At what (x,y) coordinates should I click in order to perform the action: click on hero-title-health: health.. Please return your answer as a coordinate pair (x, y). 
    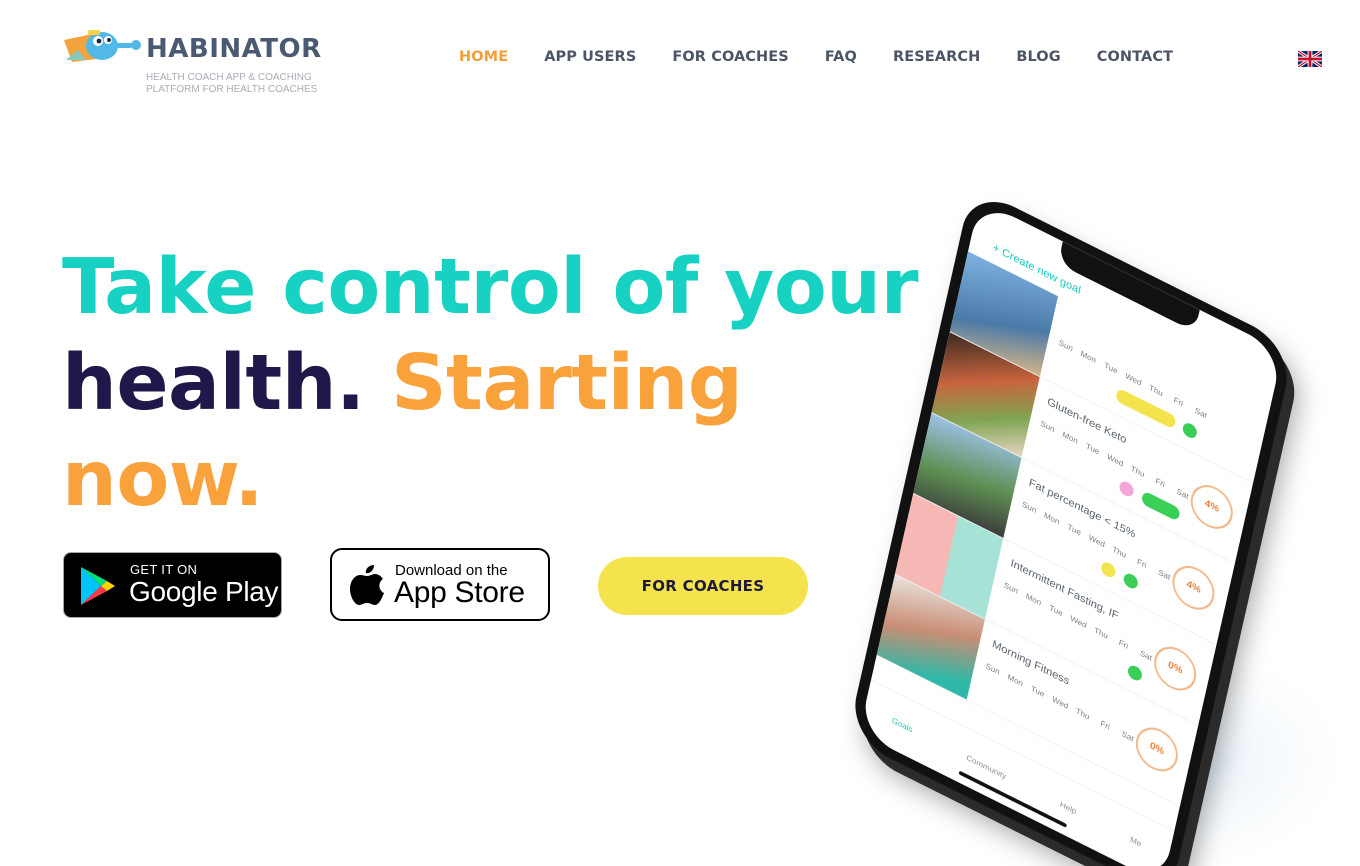
    Looking at the image, I should click on (213, 383).